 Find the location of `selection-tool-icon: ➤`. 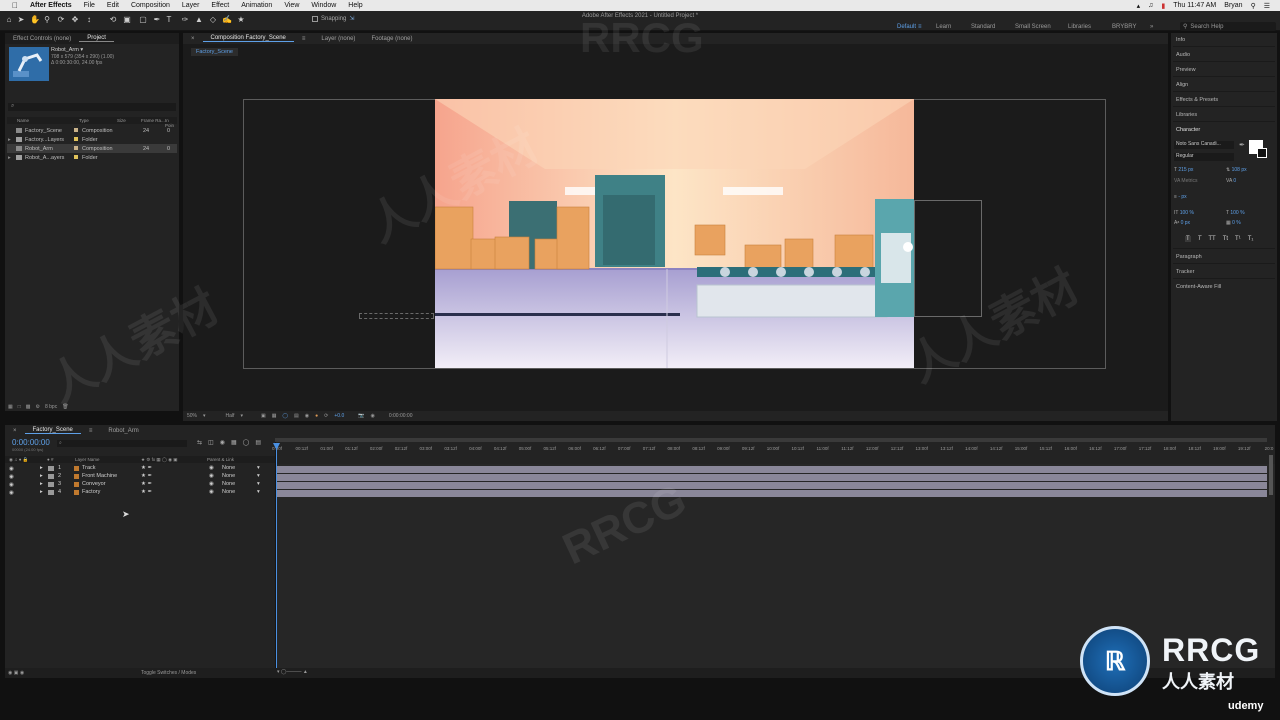

selection-tool-icon: ➤ is located at coordinates (21, 20).